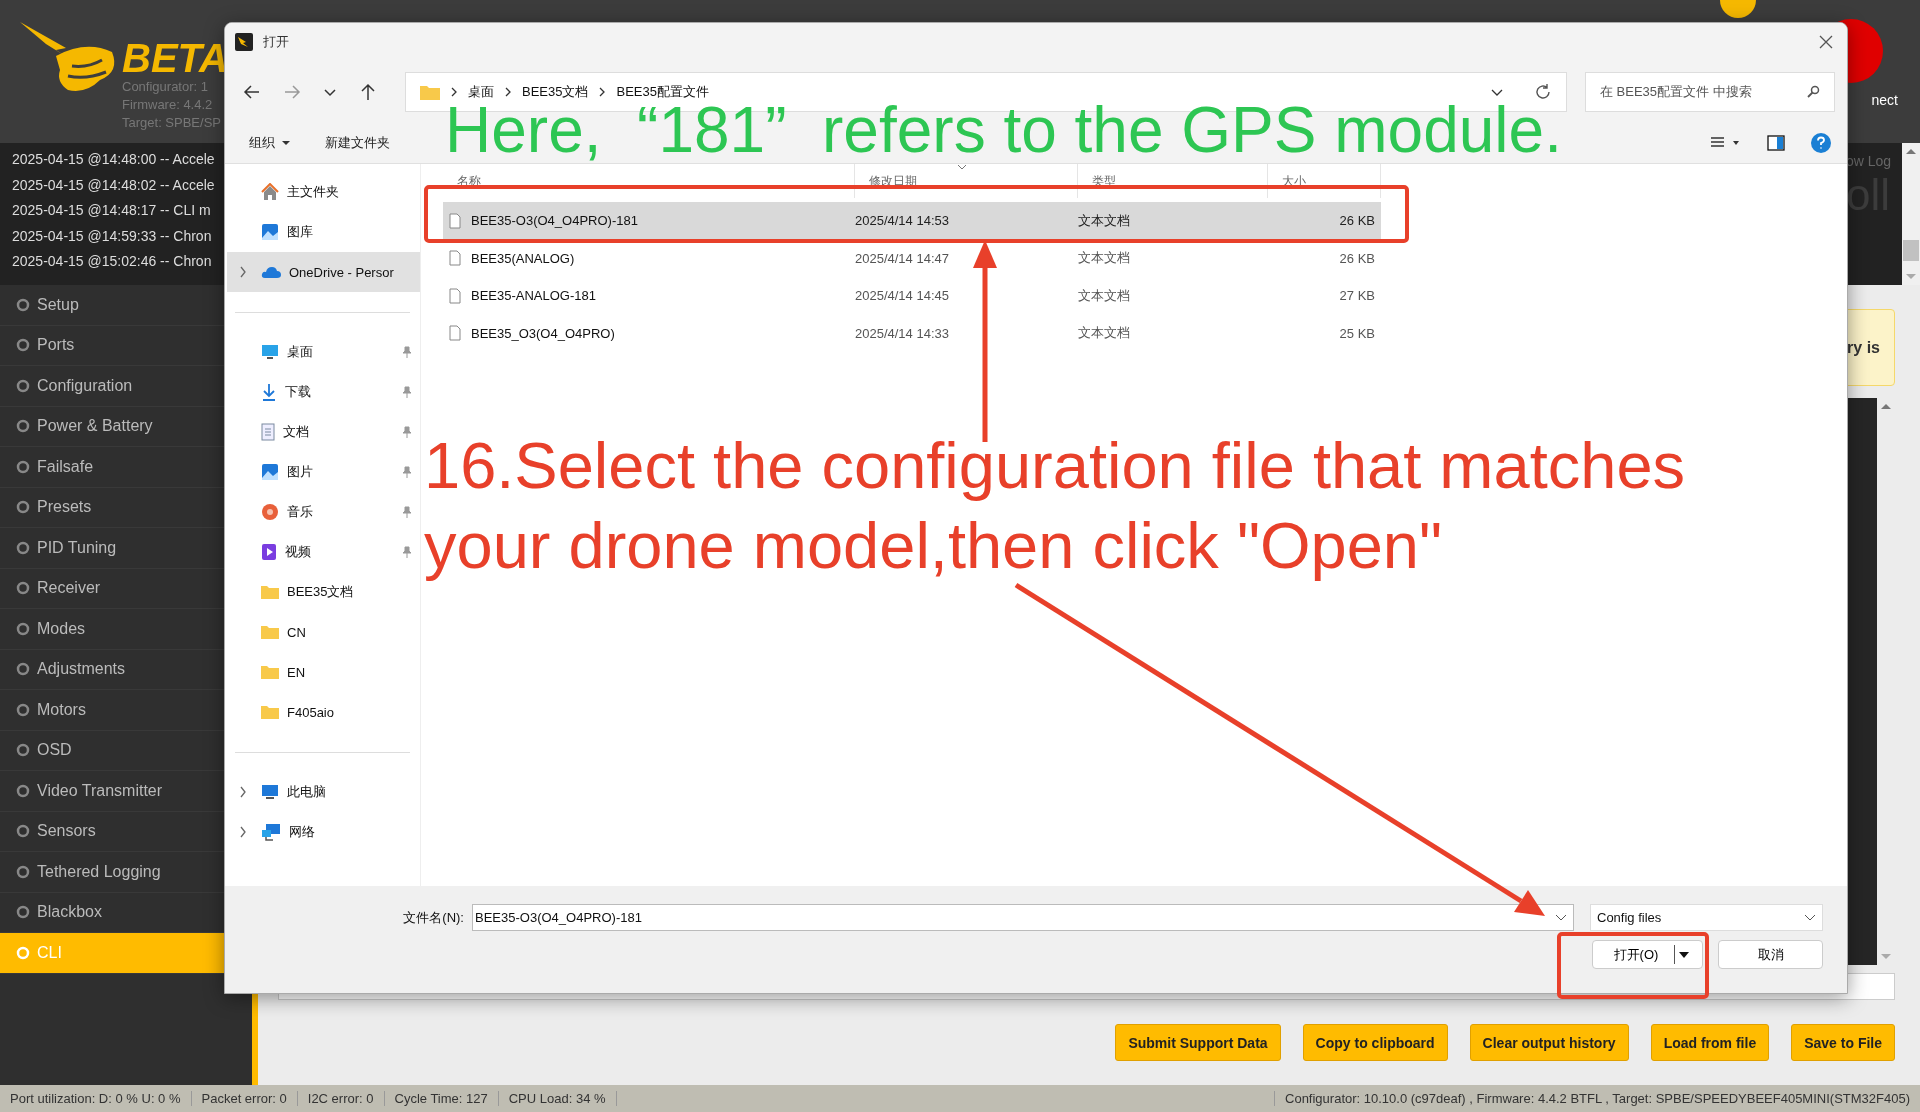 The image size is (1920, 1112). Describe the element at coordinates (1710, 1042) in the screenshot. I see `action-button: Load from file` at that location.